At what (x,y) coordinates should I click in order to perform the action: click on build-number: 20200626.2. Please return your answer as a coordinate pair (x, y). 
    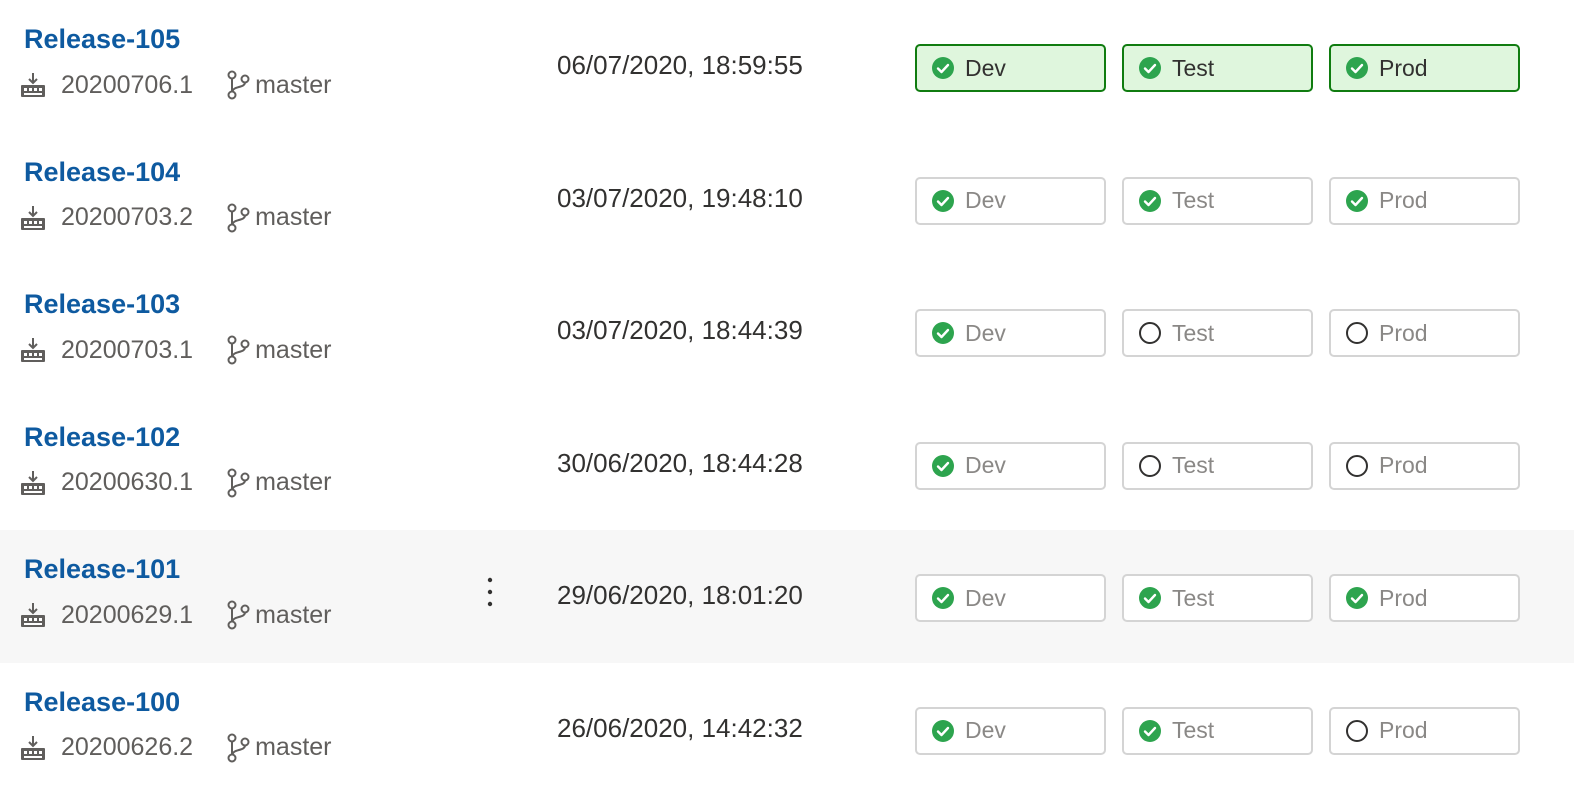
    Looking at the image, I should click on (127, 747).